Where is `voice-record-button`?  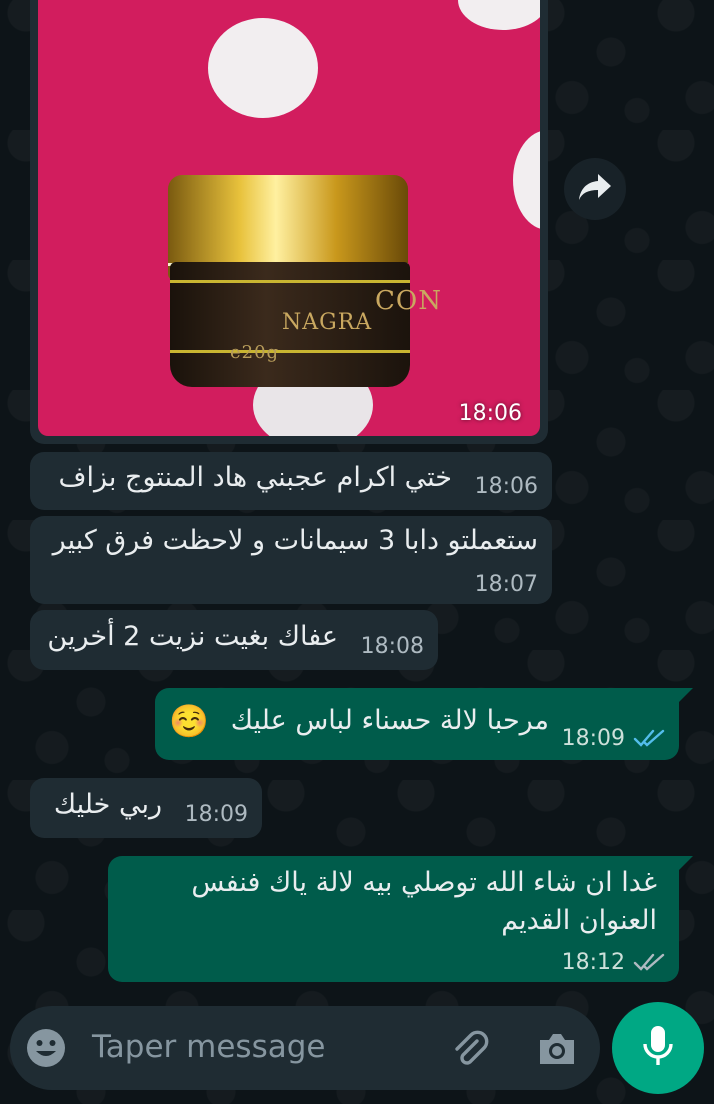
voice-record-button is located at coordinates (658, 1048).